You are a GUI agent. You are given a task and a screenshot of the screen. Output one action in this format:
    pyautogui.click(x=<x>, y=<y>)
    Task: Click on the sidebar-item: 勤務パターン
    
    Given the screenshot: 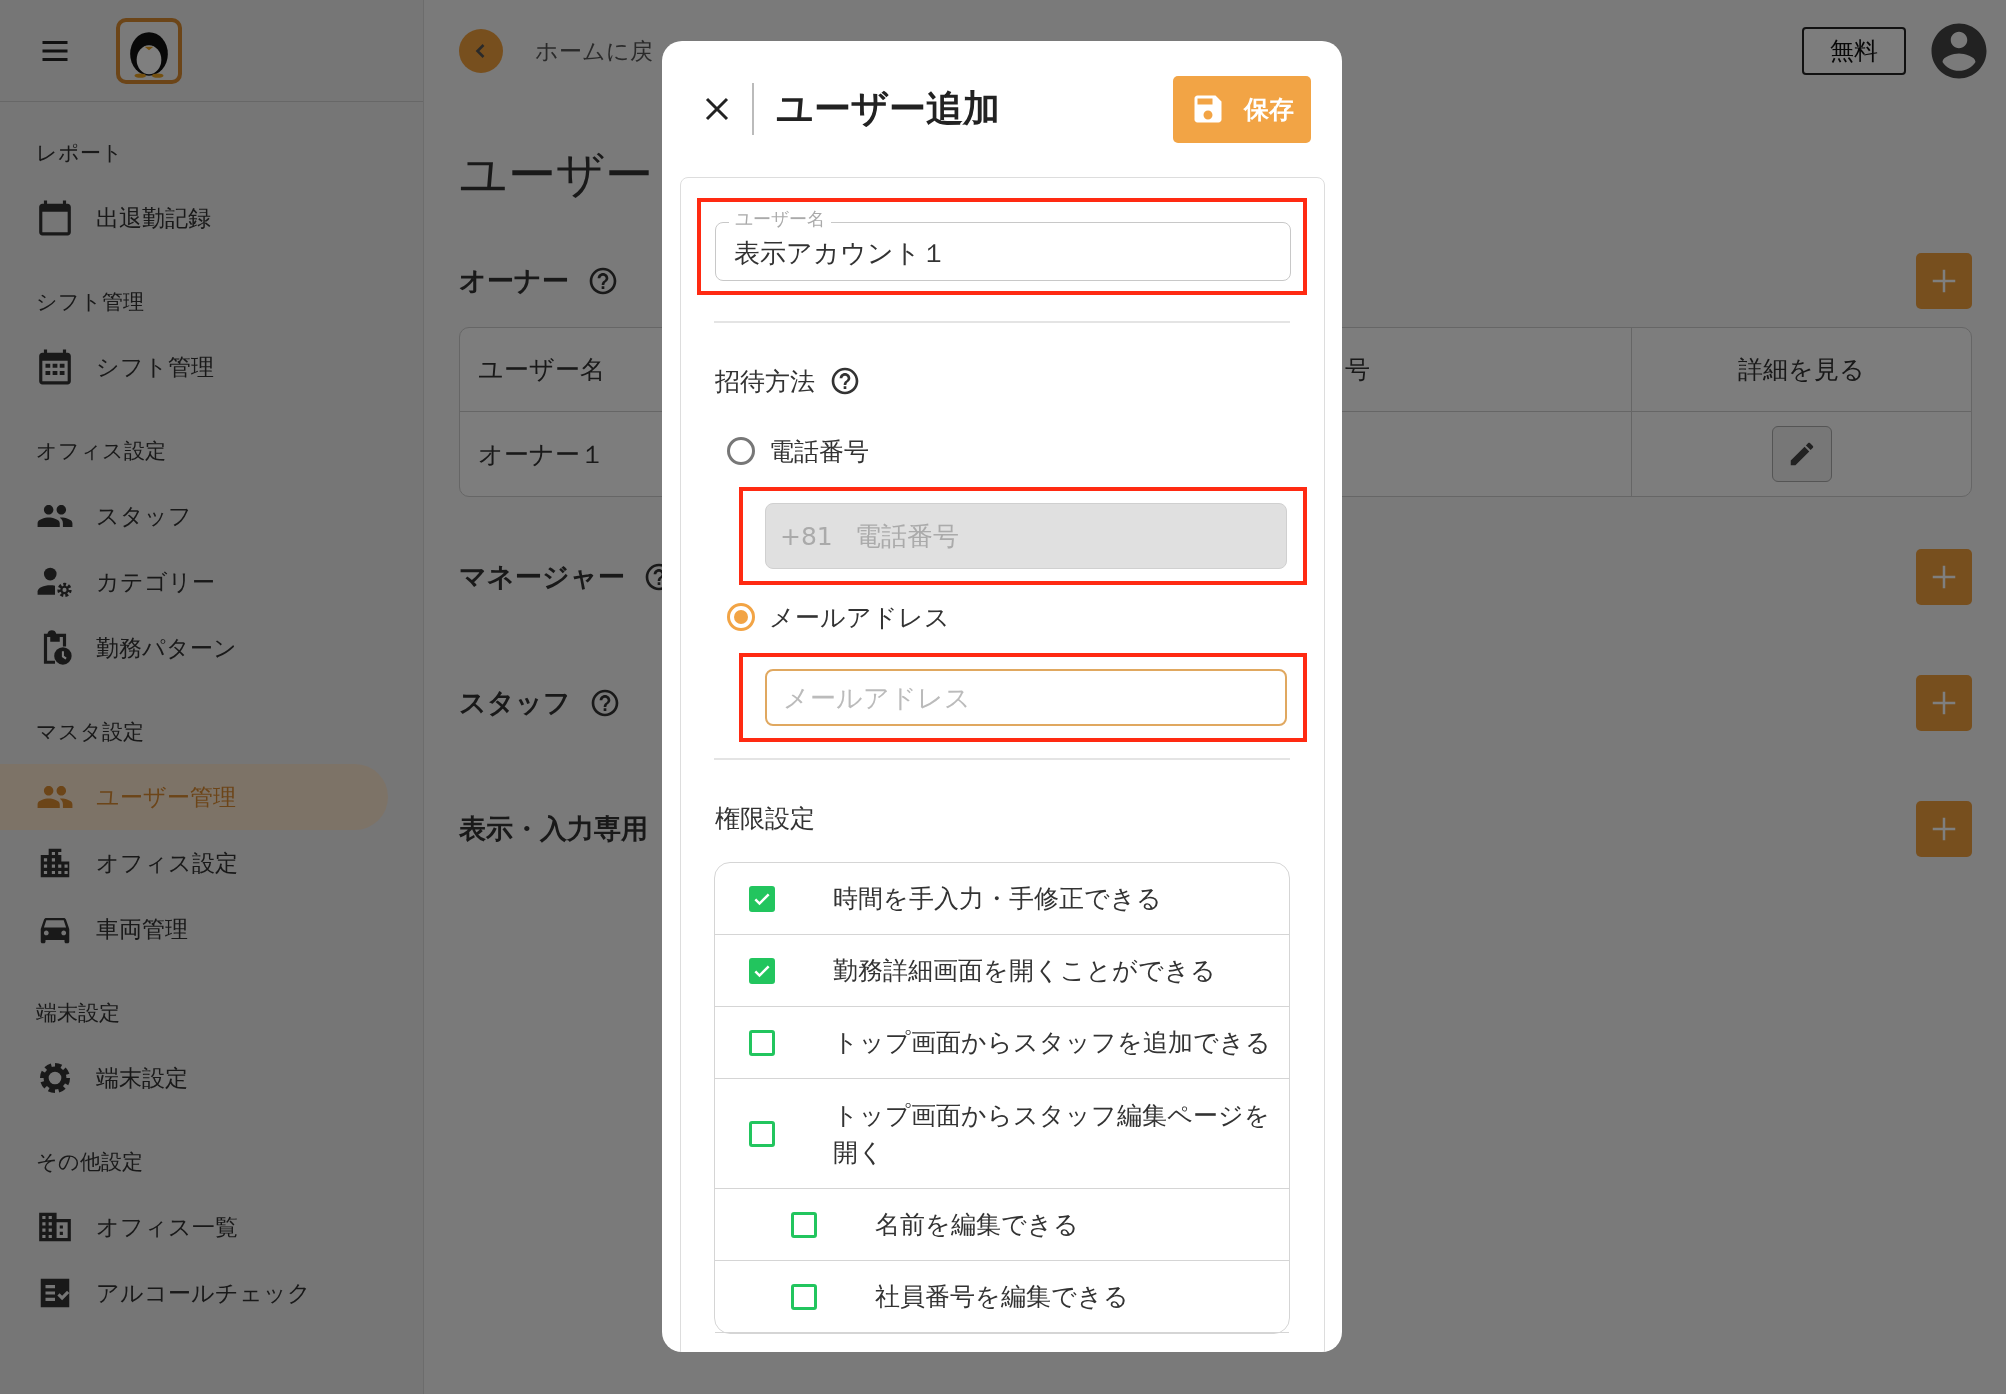 What is the action you would take?
    pyautogui.click(x=194, y=648)
    